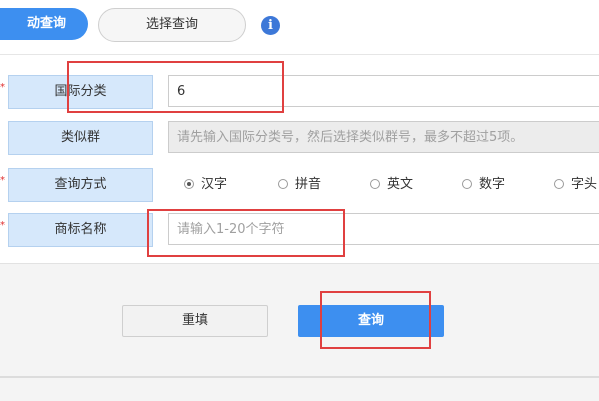 Image resolution: width=599 pixels, height=401 pixels. I want to click on trademark-name-label: 商标名称, so click(80, 230).